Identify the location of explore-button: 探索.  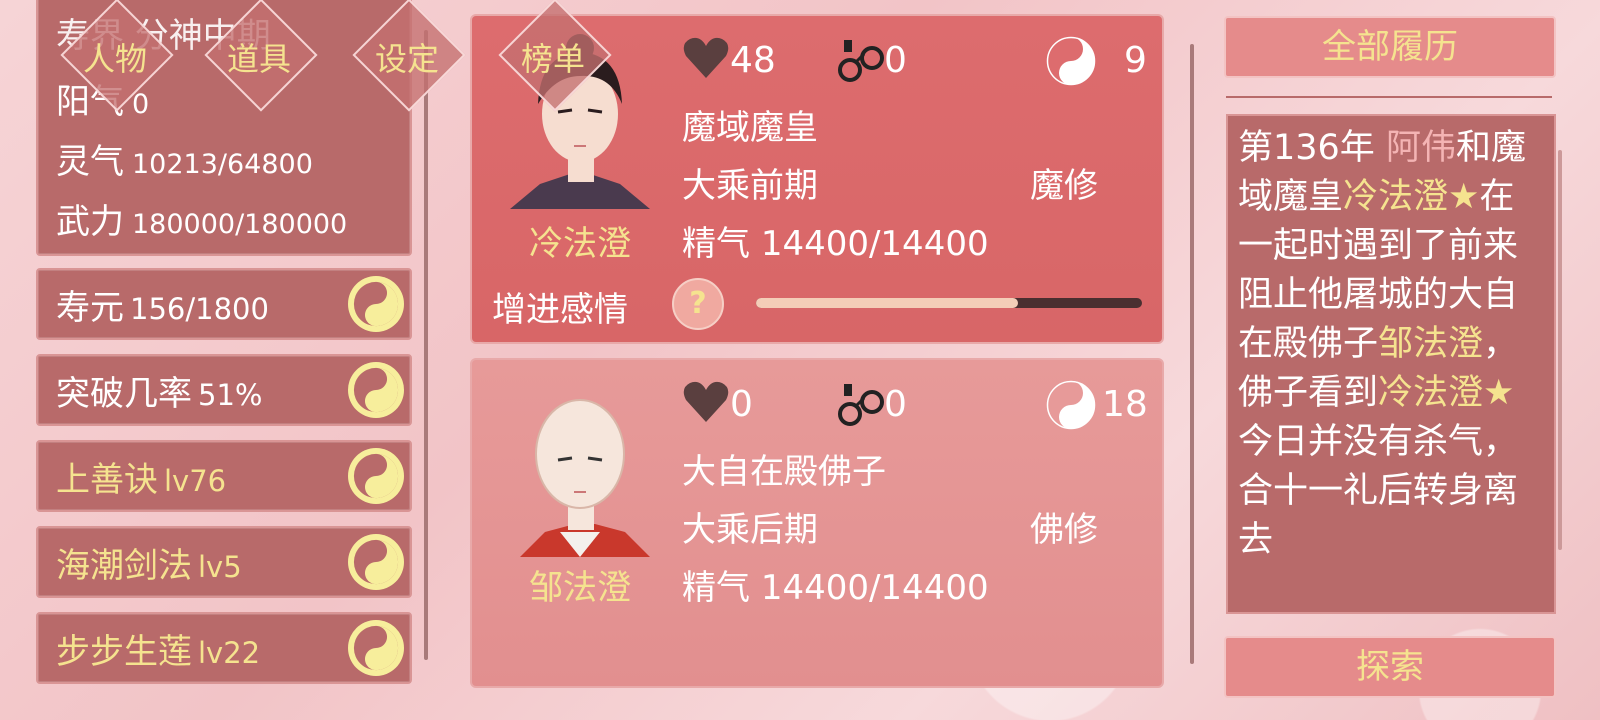
(1390, 667).